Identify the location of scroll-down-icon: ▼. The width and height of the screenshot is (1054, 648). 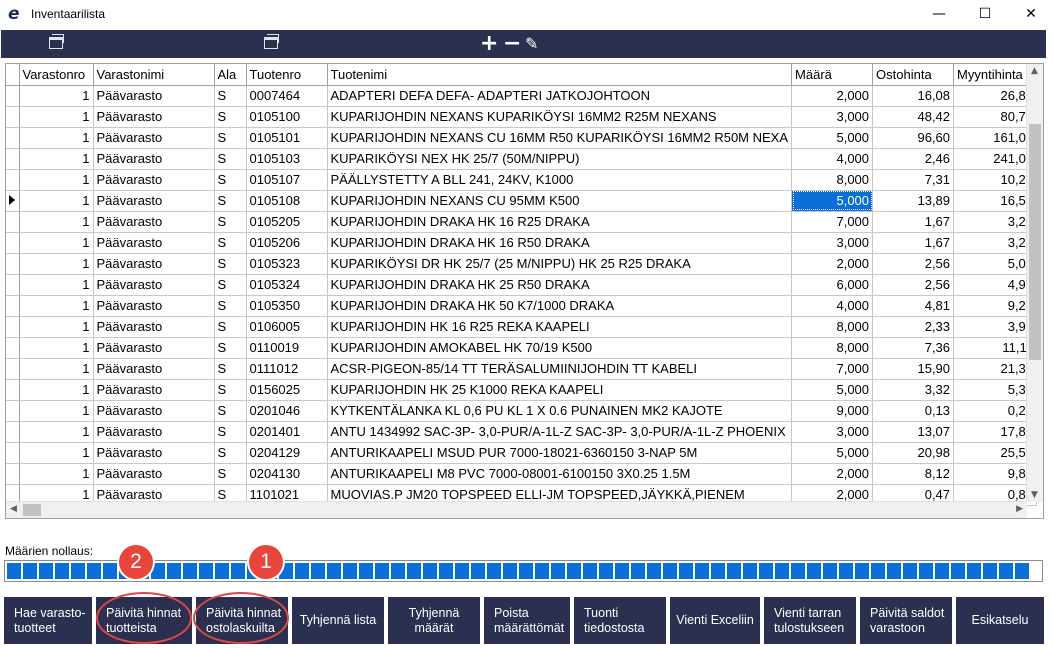
(1034, 495).